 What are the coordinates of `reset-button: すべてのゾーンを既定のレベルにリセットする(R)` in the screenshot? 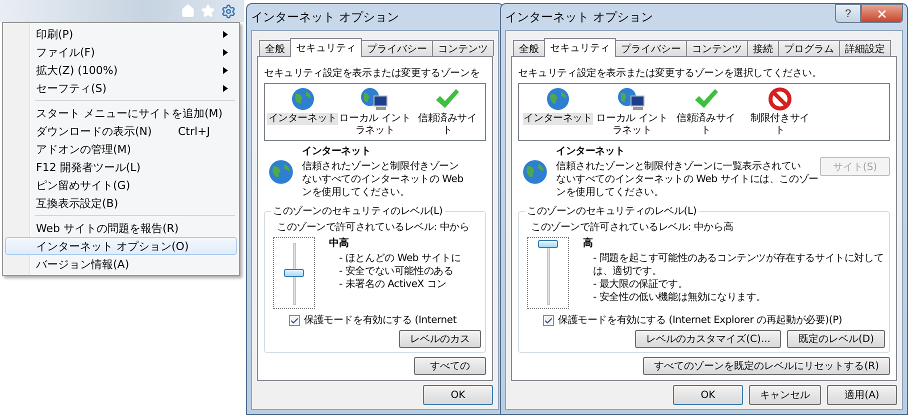 It's located at (766, 366).